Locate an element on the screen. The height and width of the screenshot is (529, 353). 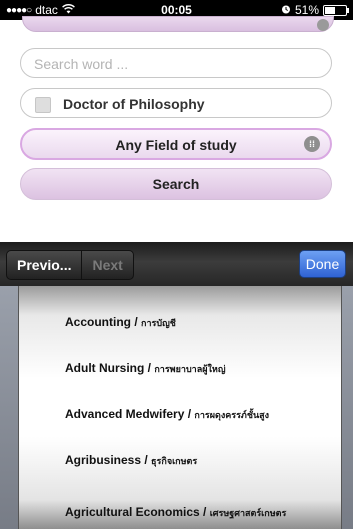
degree-label: Doctor of Philosophy is located at coordinates (134, 104).